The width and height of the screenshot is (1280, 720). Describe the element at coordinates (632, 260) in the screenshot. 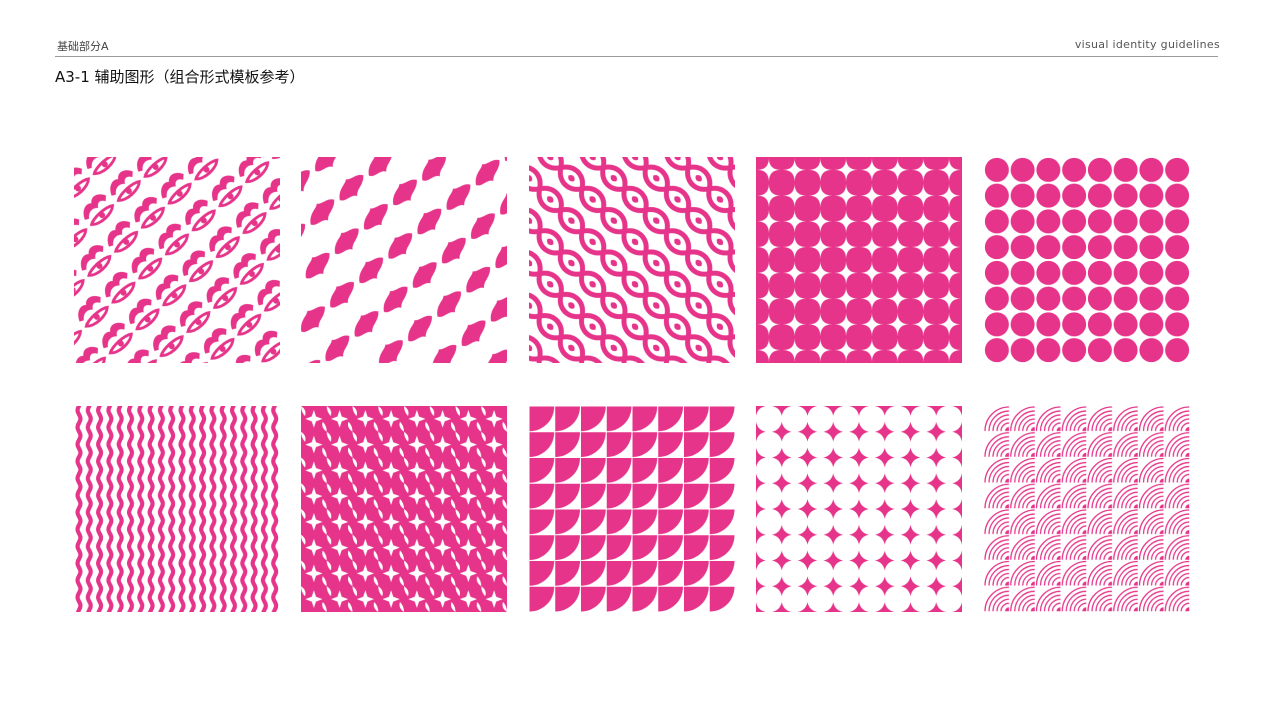

I see `lattice-ribbon-pattern-tile` at that location.